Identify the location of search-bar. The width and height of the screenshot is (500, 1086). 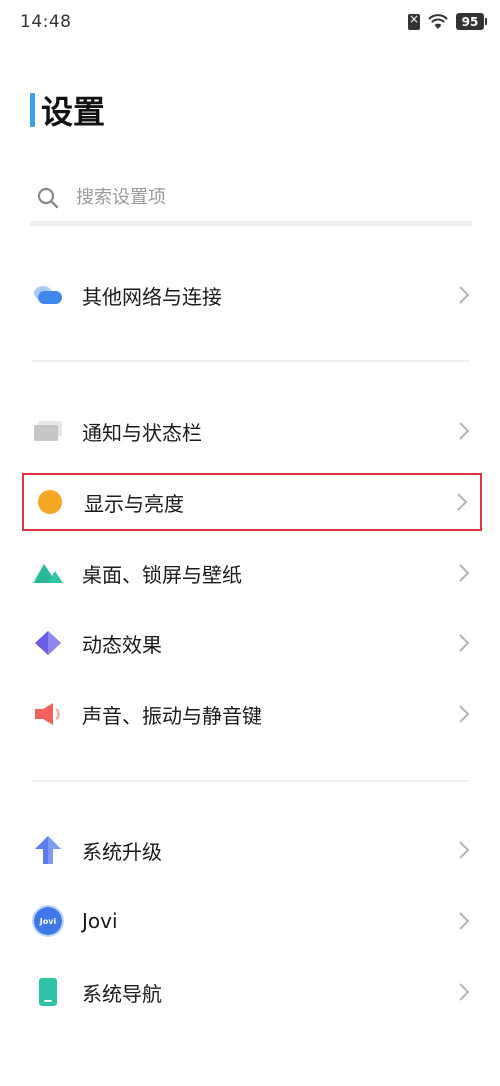
(251, 200).